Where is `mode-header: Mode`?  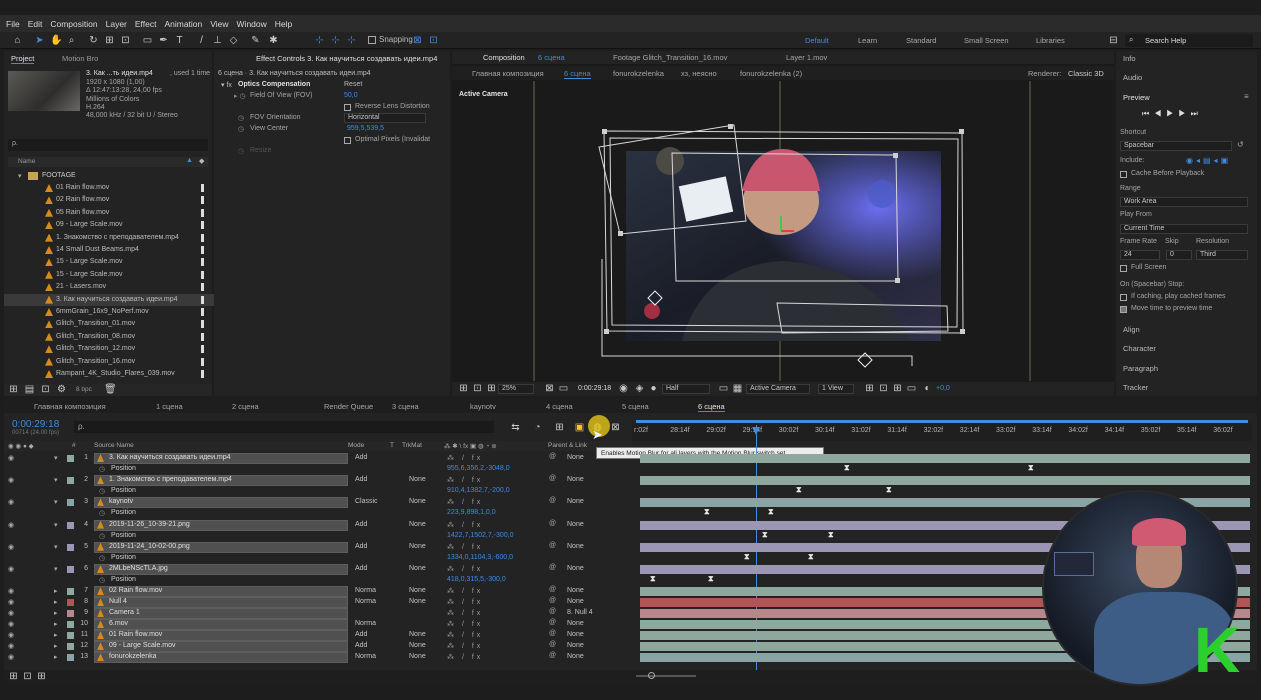 mode-header: Mode is located at coordinates (356, 445).